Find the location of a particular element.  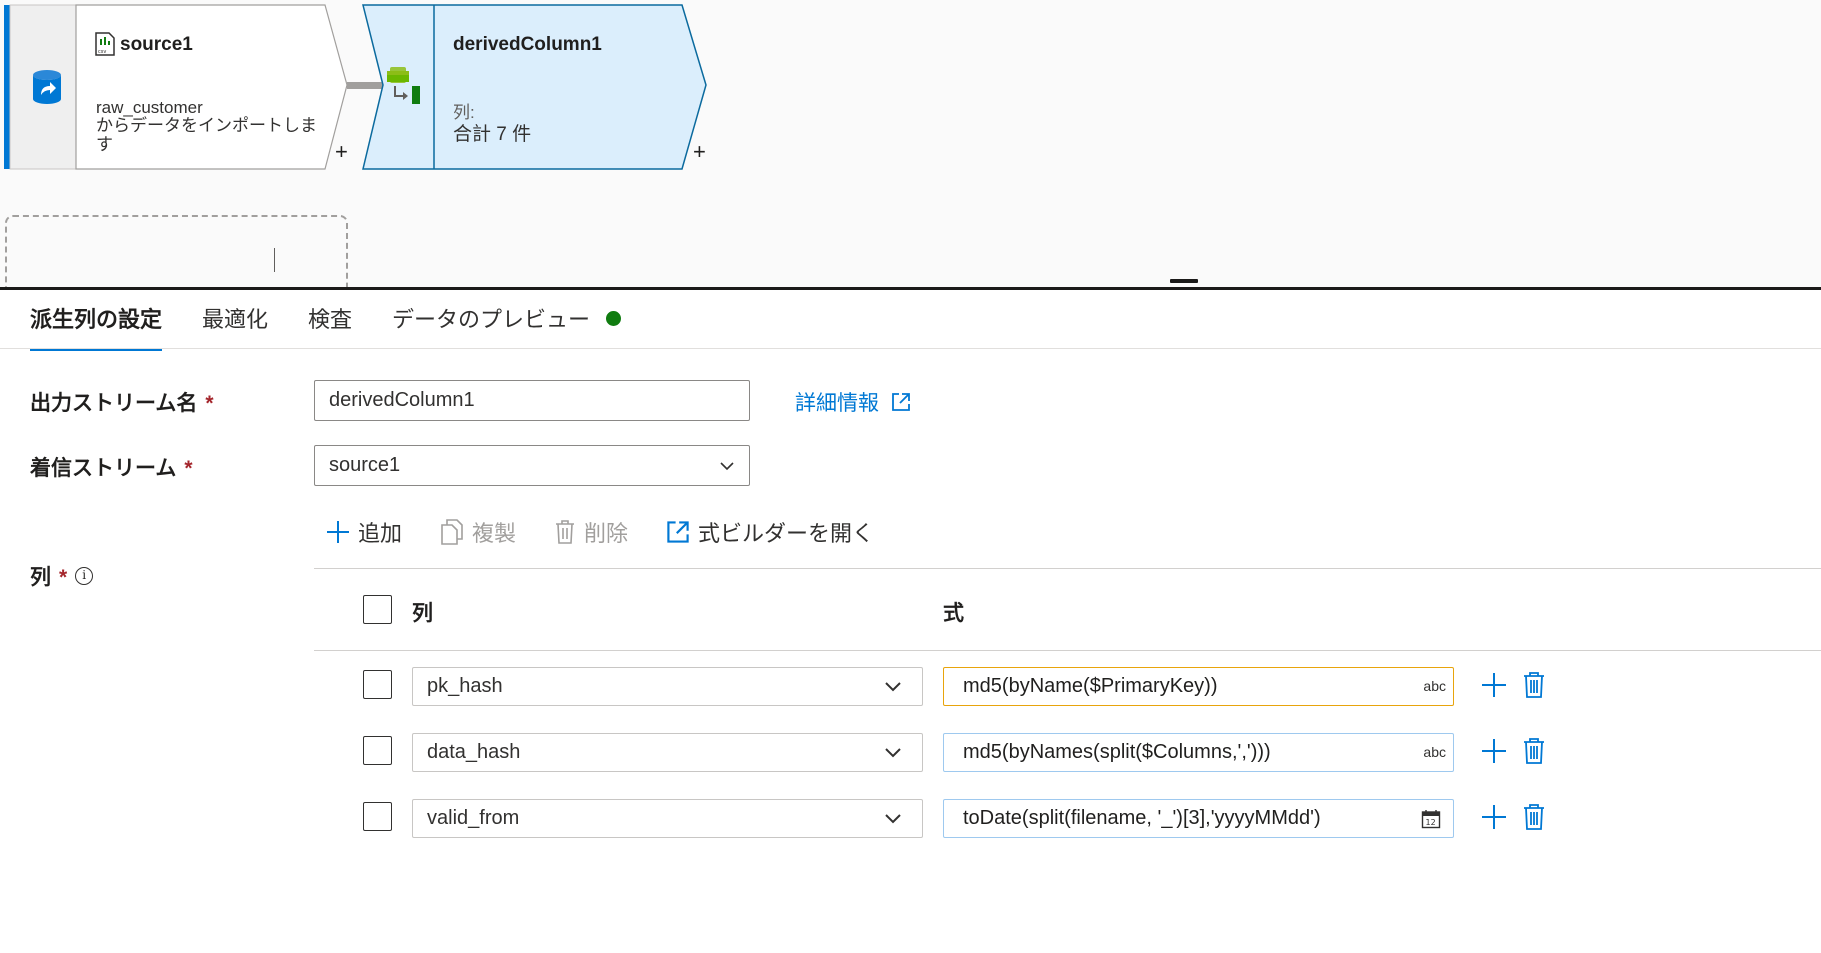

source-node-body is located at coordinates (211, 87).